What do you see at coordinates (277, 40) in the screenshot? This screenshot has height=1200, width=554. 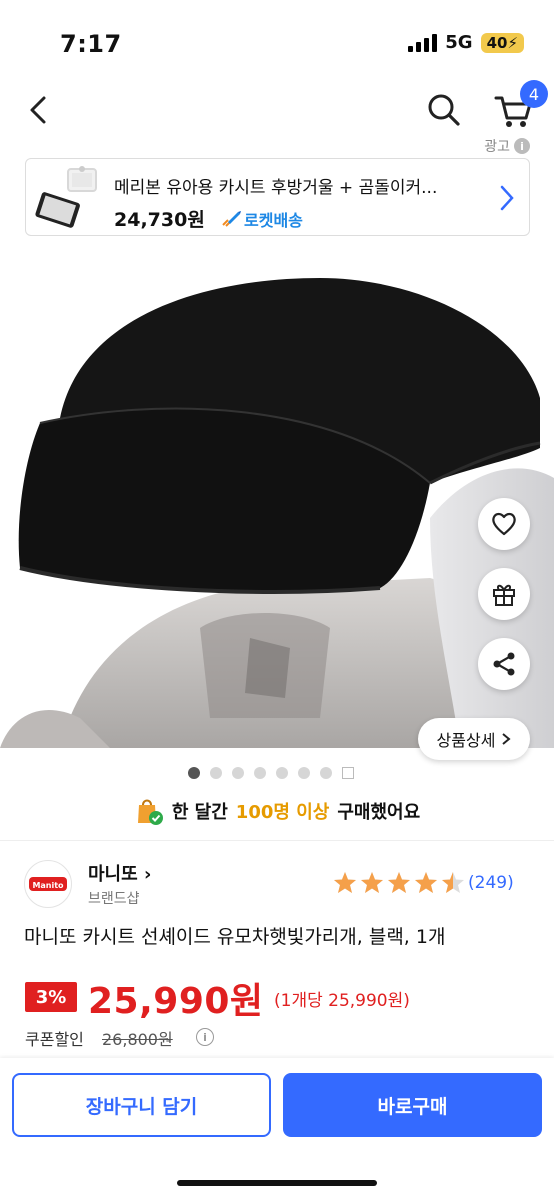 I see `status-bar: 7:17 5G 40⚡` at bounding box center [277, 40].